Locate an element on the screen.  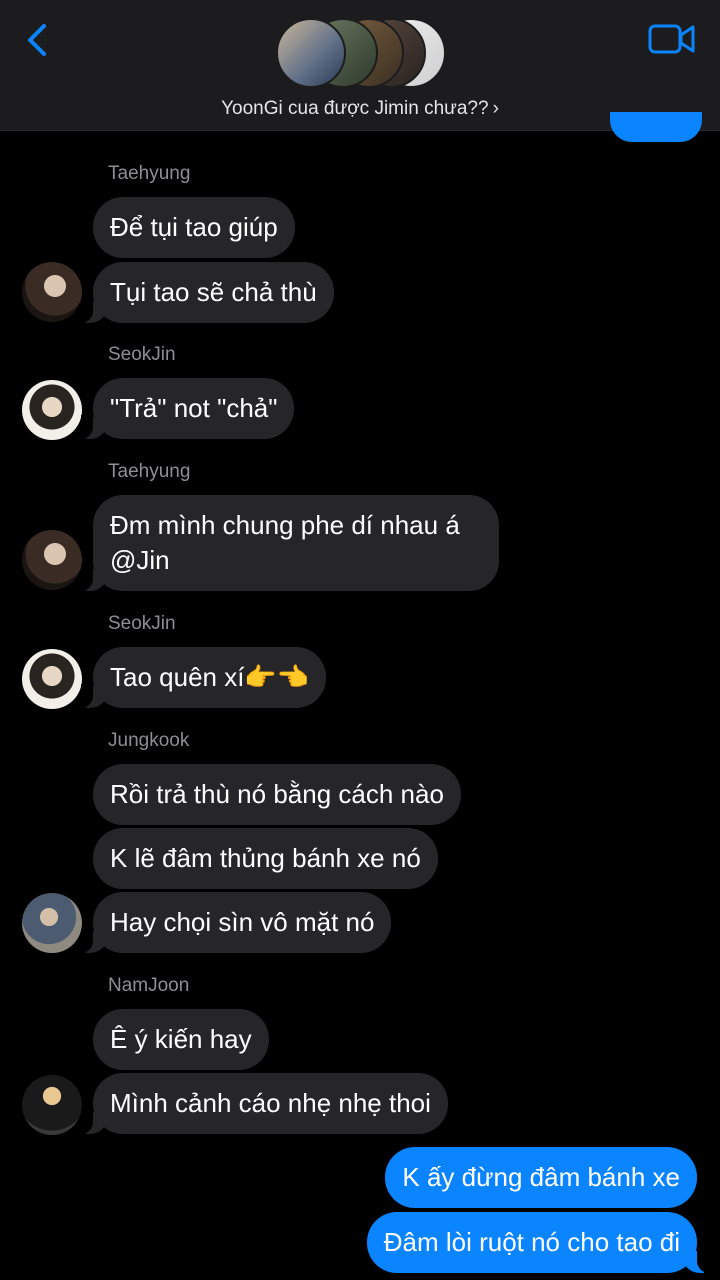
message-bubble: Tao quên xí👉👈 is located at coordinates (203, 677).